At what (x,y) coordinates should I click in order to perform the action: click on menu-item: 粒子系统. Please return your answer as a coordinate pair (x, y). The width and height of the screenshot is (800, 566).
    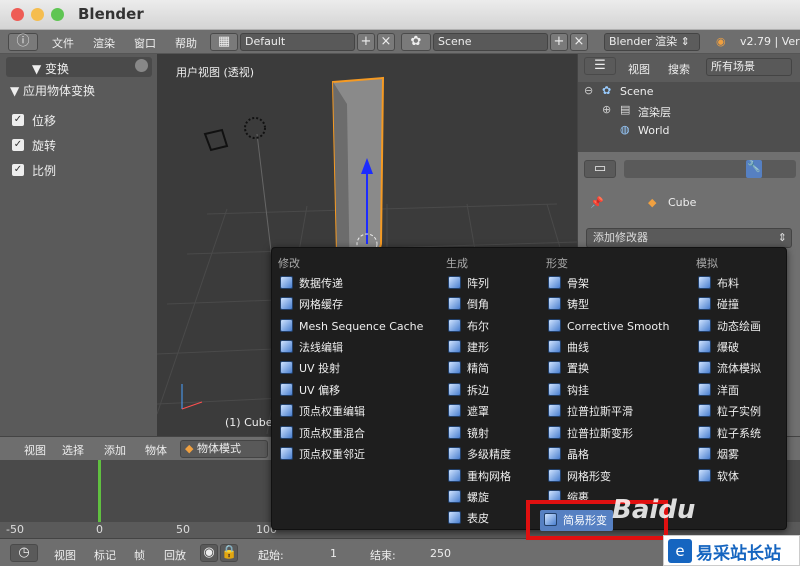
    Looking at the image, I should click on (729, 433).